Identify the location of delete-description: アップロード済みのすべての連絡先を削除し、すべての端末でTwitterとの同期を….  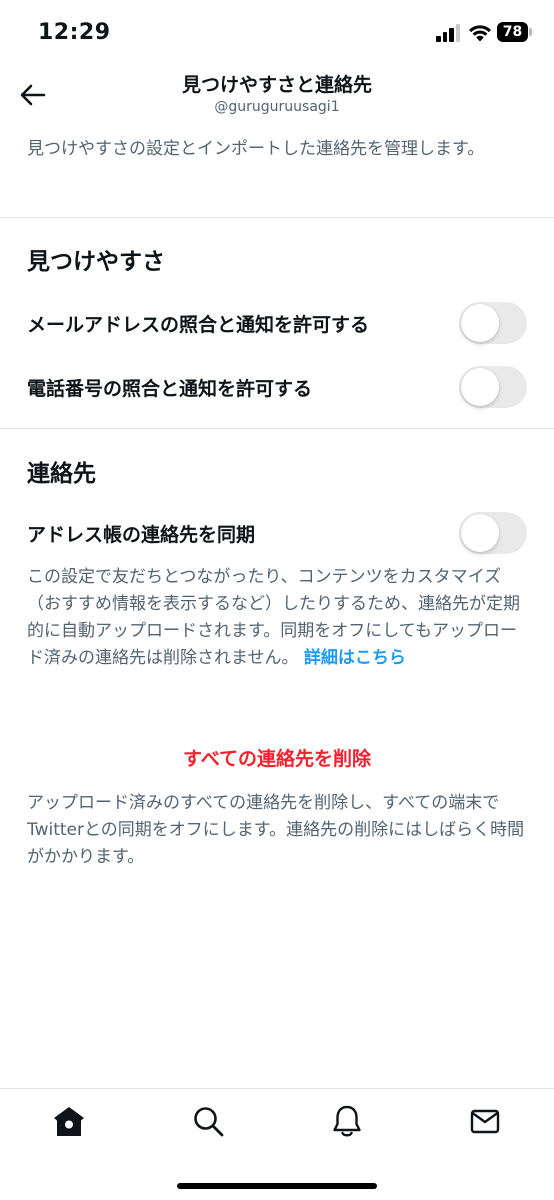
(276, 830).